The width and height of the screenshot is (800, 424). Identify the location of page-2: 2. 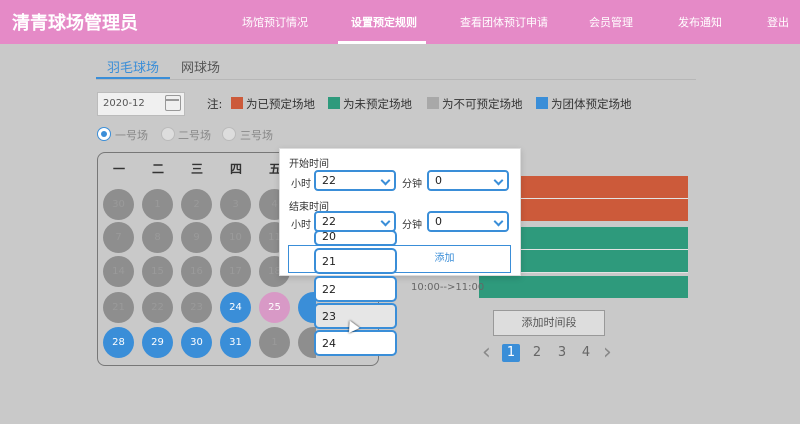
(537, 353).